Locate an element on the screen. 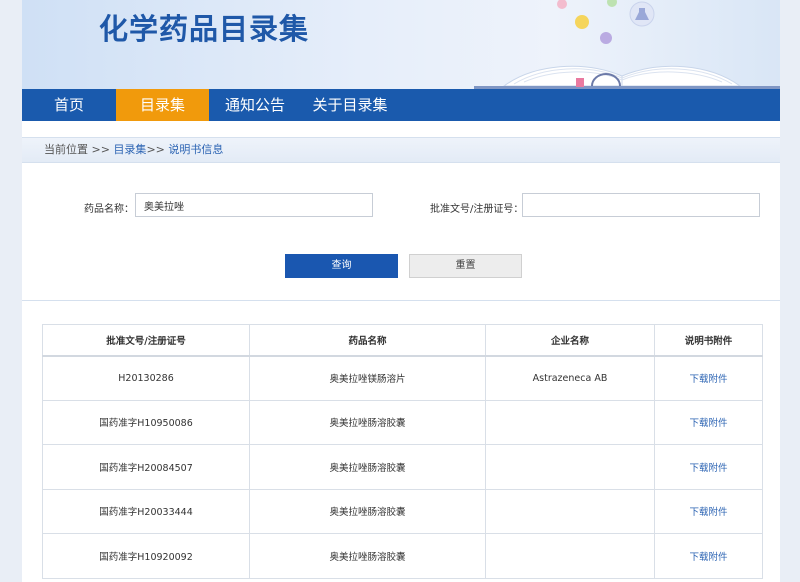 Image resolution: width=800 pixels, height=582 pixels. nav-item-about: 关于目录集 is located at coordinates (350, 105).